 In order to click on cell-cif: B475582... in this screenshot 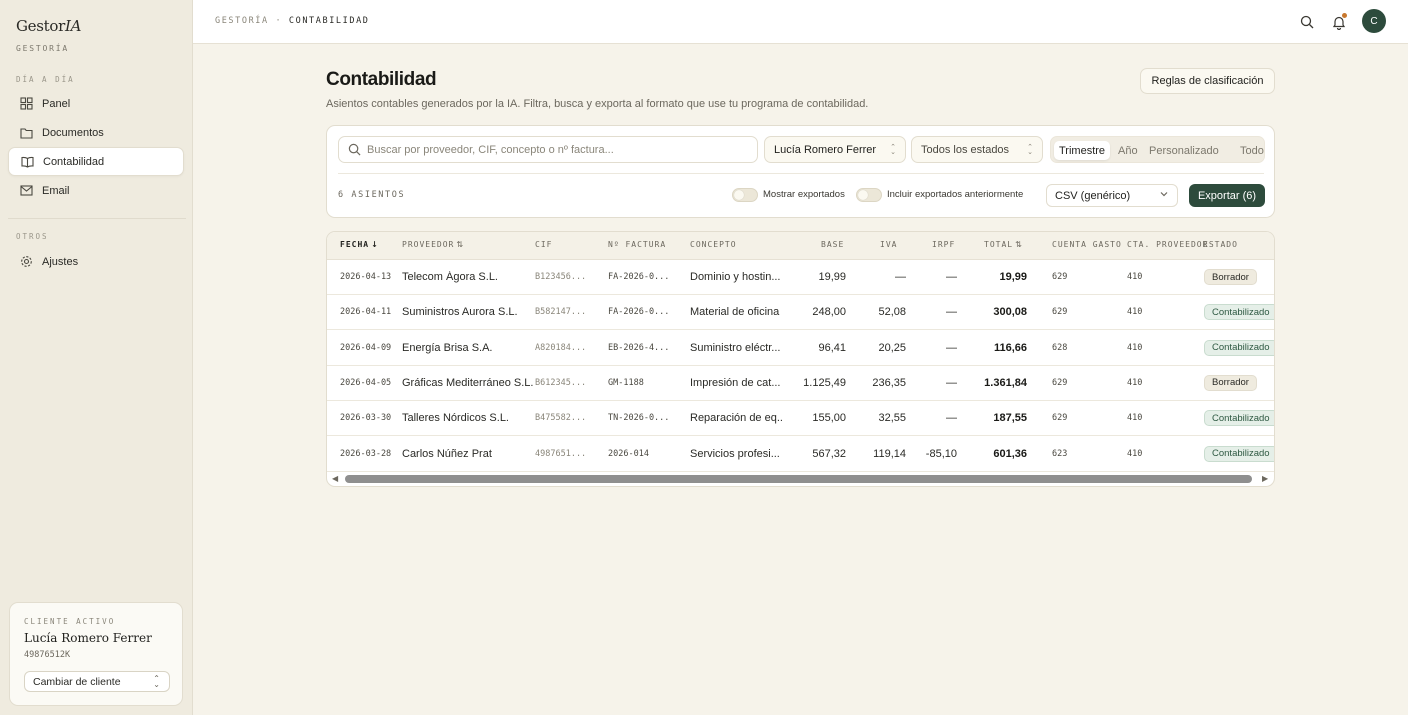, I will do `click(561, 418)`.